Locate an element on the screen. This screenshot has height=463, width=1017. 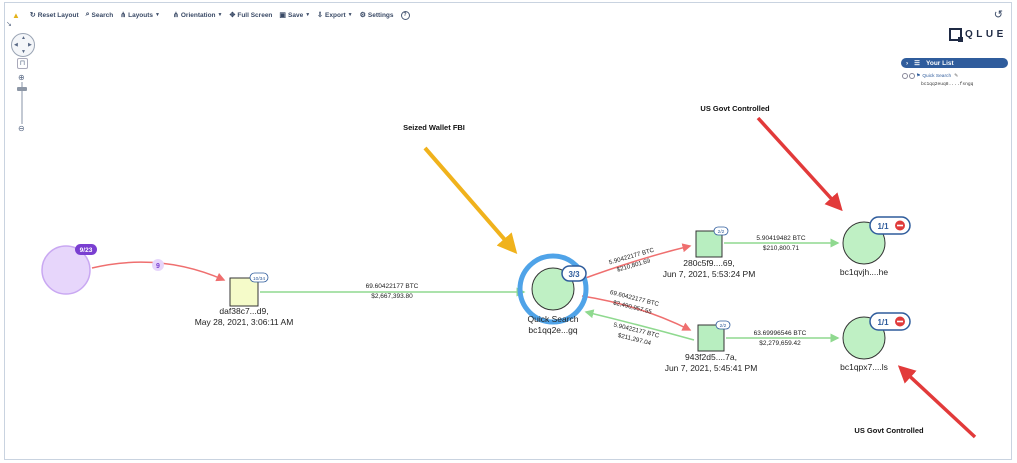
node-badge-label: 3/3 is located at coordinates (574, 274).